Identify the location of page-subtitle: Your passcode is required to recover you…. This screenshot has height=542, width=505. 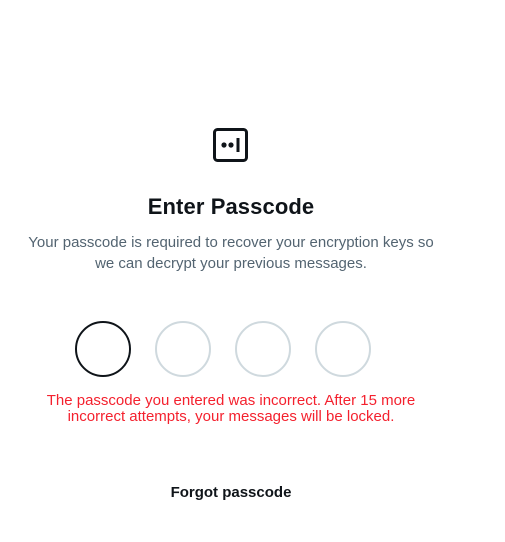
(231, 253).